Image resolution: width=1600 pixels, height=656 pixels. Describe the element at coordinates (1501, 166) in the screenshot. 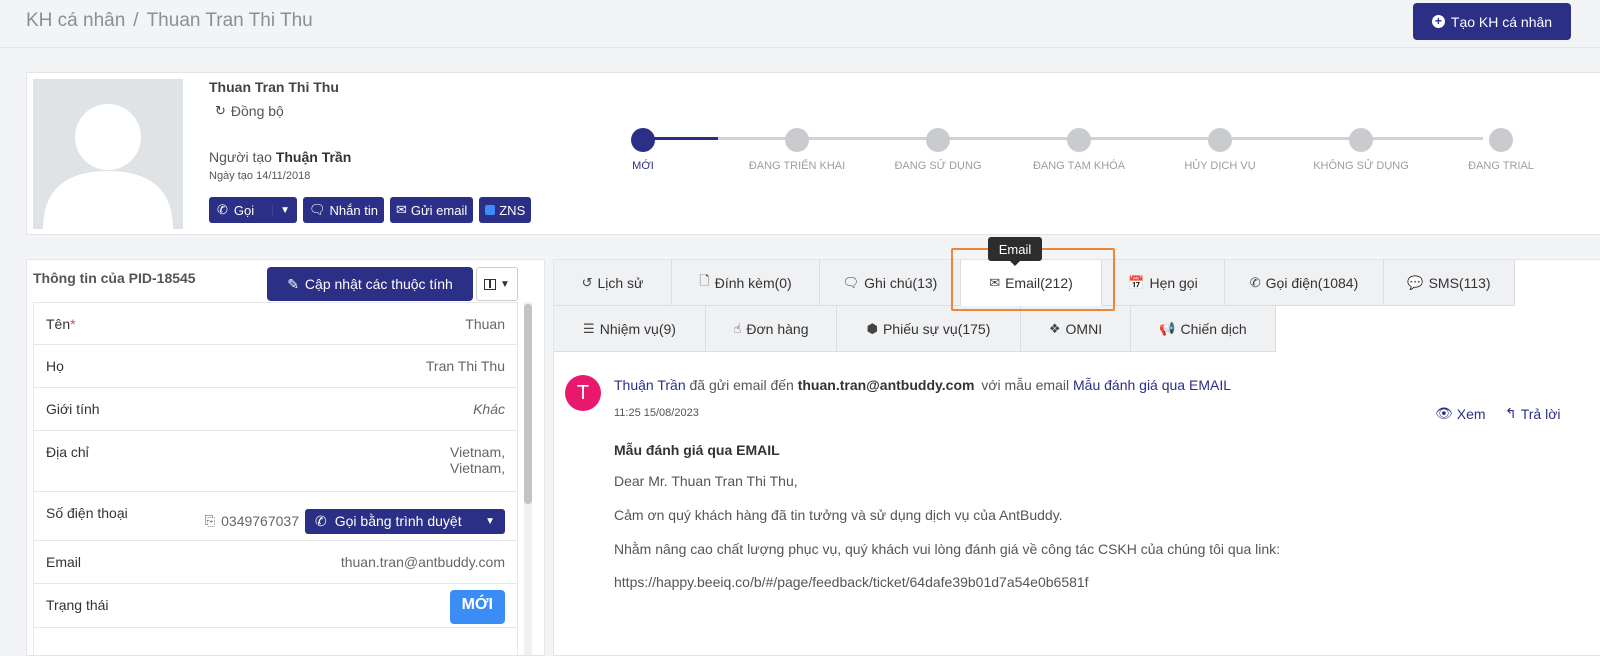

I see `step-label-7: ĐANG TRIAL` at that location.